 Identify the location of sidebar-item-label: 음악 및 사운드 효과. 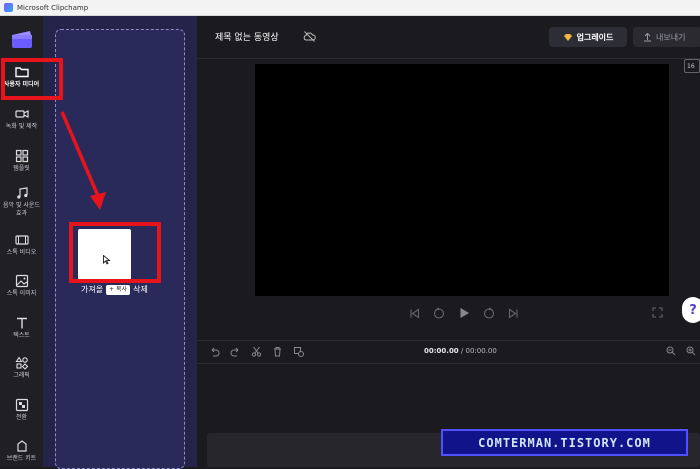
(21, 209).